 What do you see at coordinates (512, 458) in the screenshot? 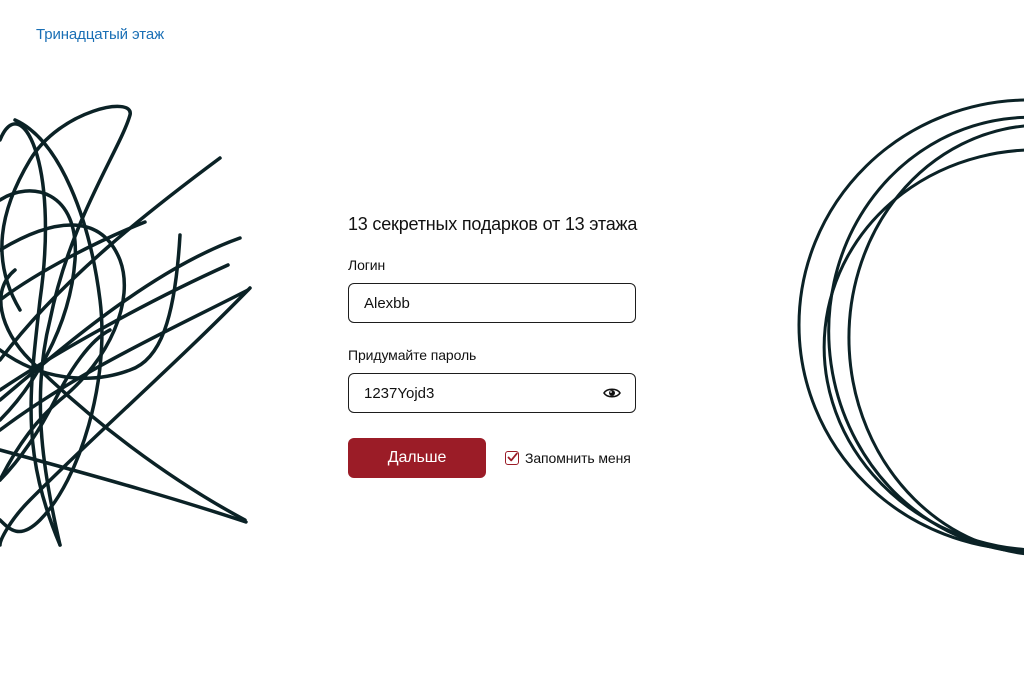
I see `checkbox-checked-icon` at bounding box center [512, 458].